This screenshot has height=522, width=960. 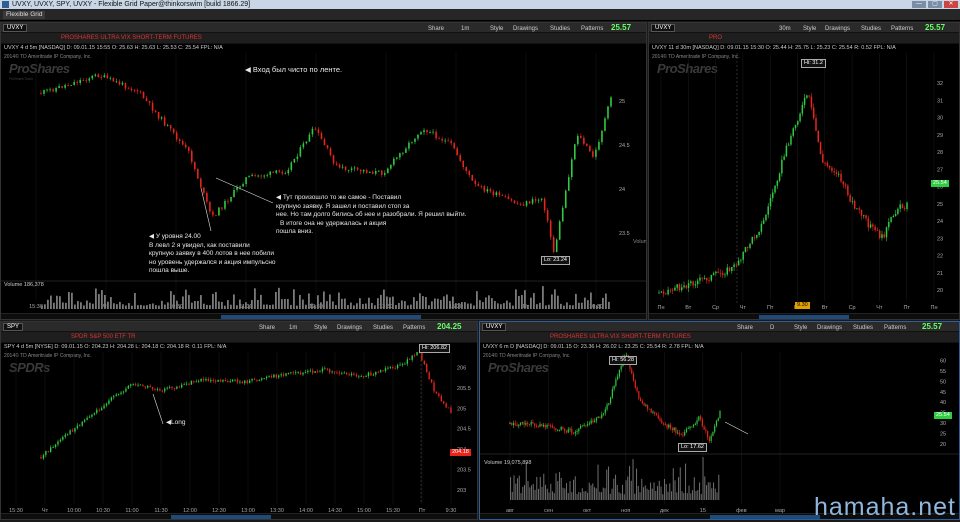 I want to click on price-axis-label: 25, so click(x=622, y=102).